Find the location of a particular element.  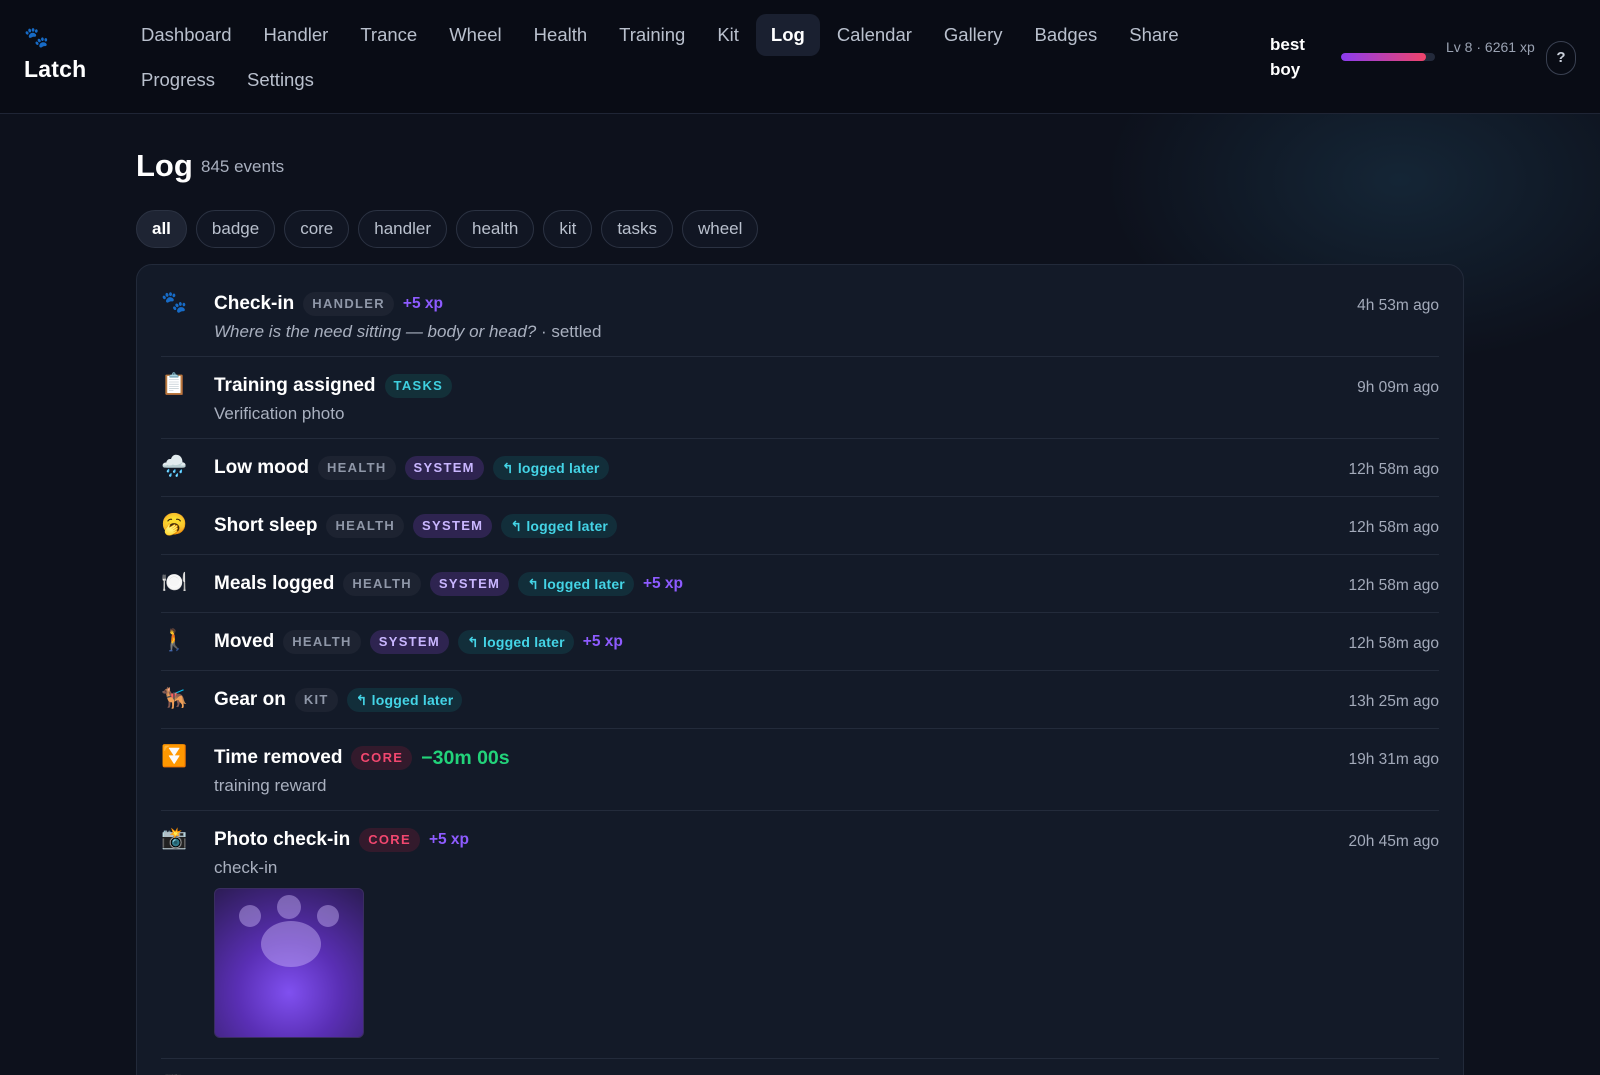

log-entry: 📓ReflectionHANDLER+15 xp1d 3h ago is located at coordinates (800, 1067).